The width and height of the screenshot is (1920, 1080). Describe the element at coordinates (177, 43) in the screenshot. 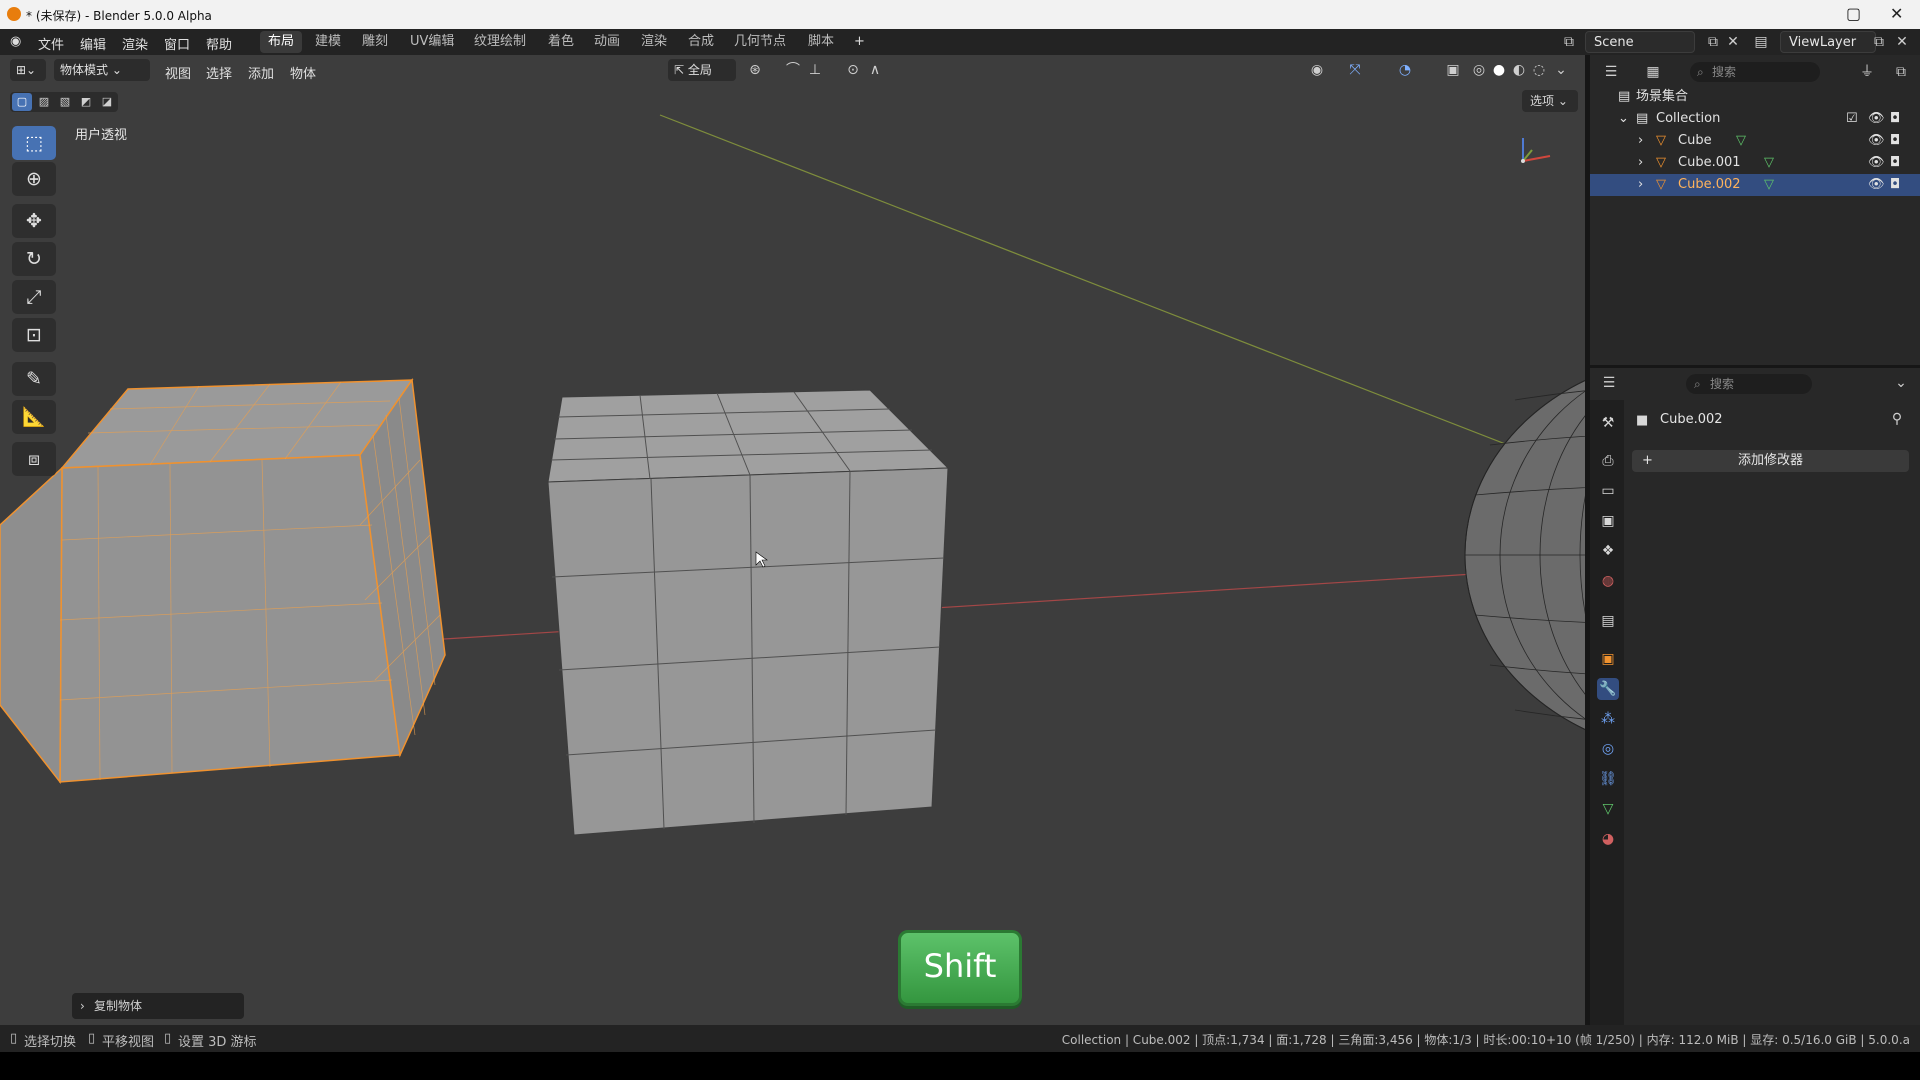

I see `menu-window: 窗口` at that location.